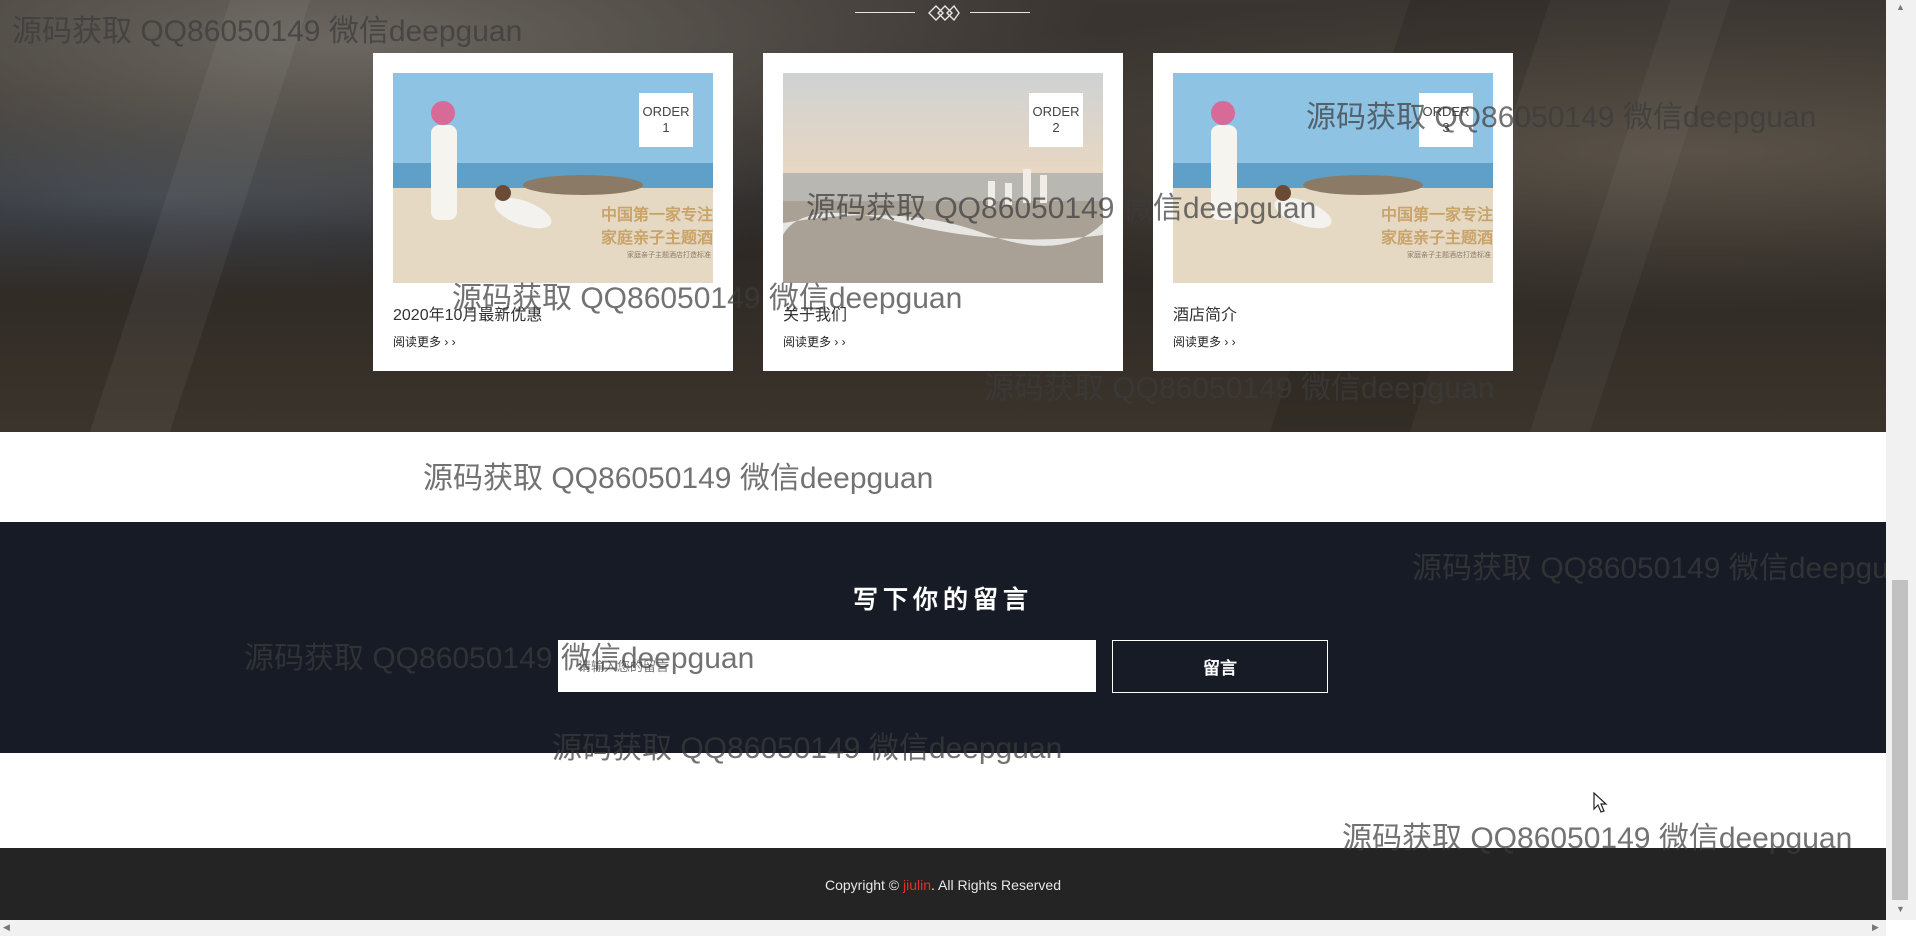 This screenshot has width=1916, height=936. I want to click on copyright-text: Copyright © jiulin. All Rights Reserved, so click(943, 885).